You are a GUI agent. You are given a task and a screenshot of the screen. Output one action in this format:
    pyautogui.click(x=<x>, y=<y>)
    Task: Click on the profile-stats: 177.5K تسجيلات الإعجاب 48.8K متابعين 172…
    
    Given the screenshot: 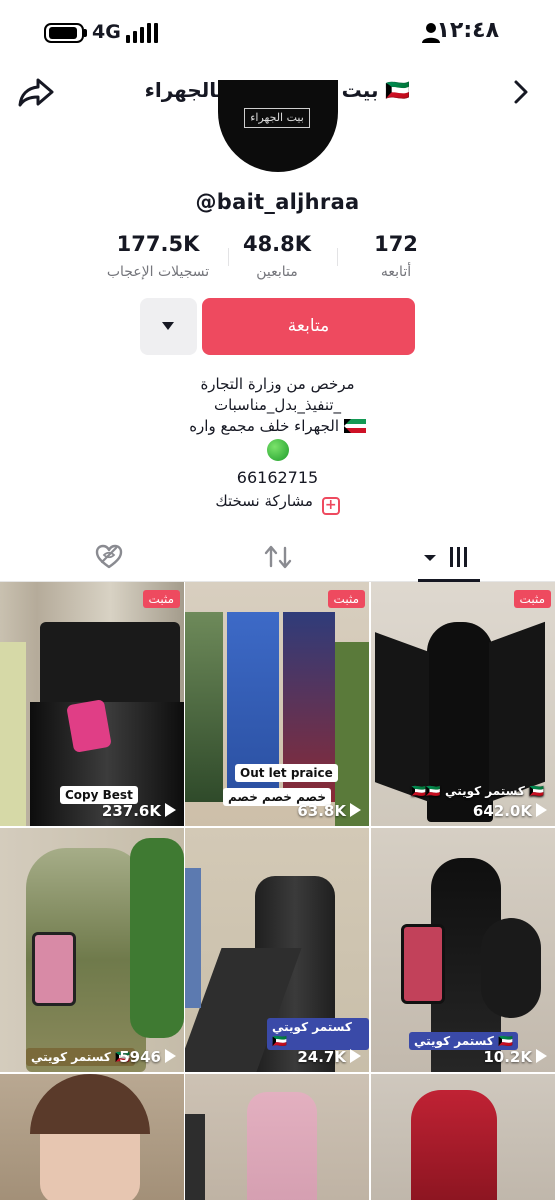 What is the action you would take?
    pyautogui.click(x=277, y=262)
    